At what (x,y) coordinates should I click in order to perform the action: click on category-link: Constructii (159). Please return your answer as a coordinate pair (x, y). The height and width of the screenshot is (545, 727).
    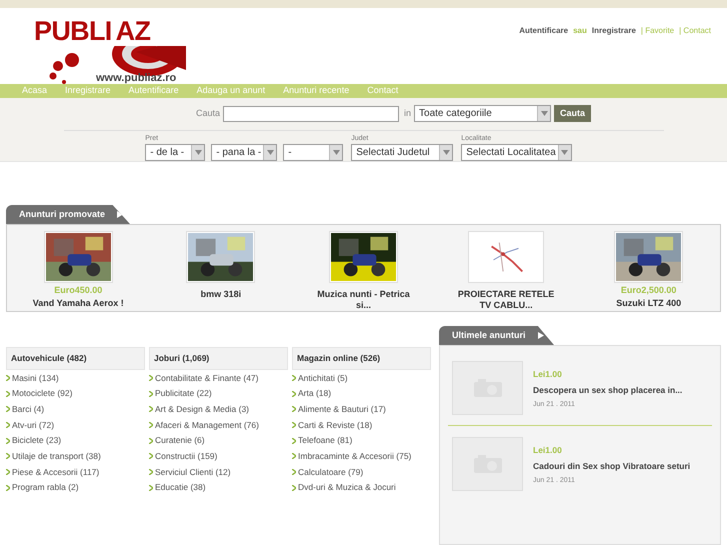
    Looking at the image, I should click on (186, 456).